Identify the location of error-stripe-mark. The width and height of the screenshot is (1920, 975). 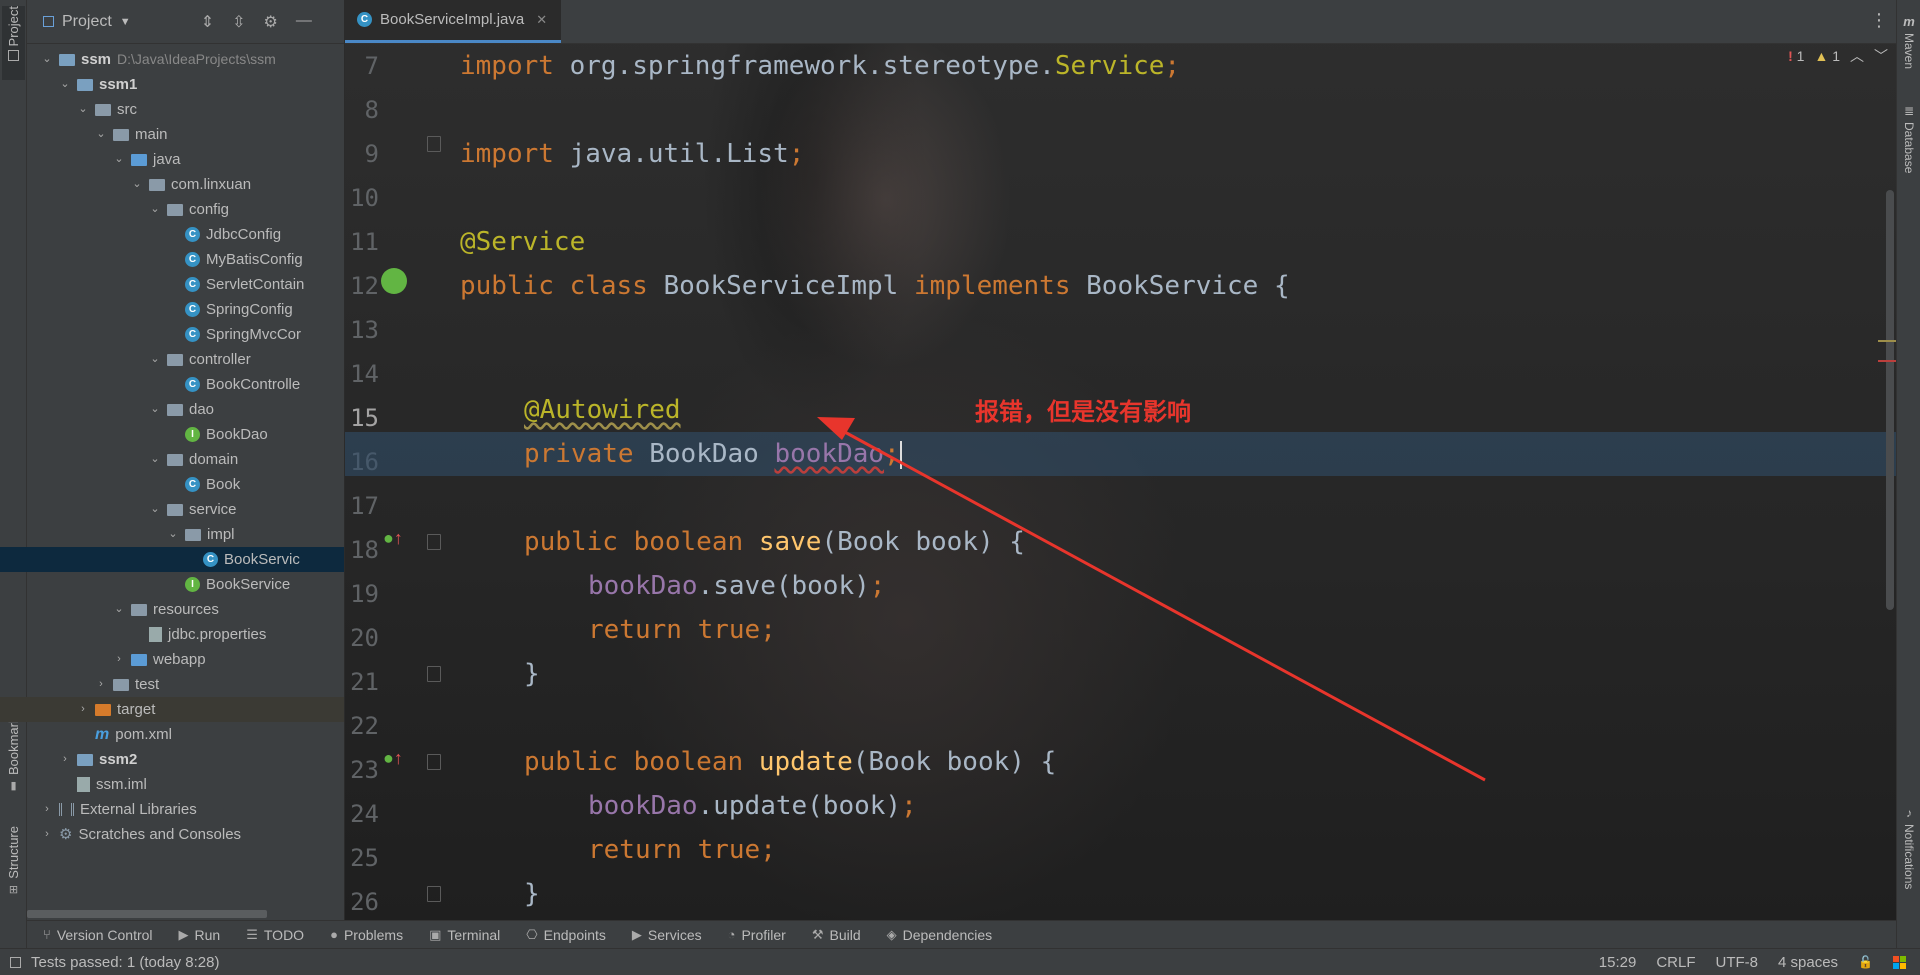
(1887, 361).